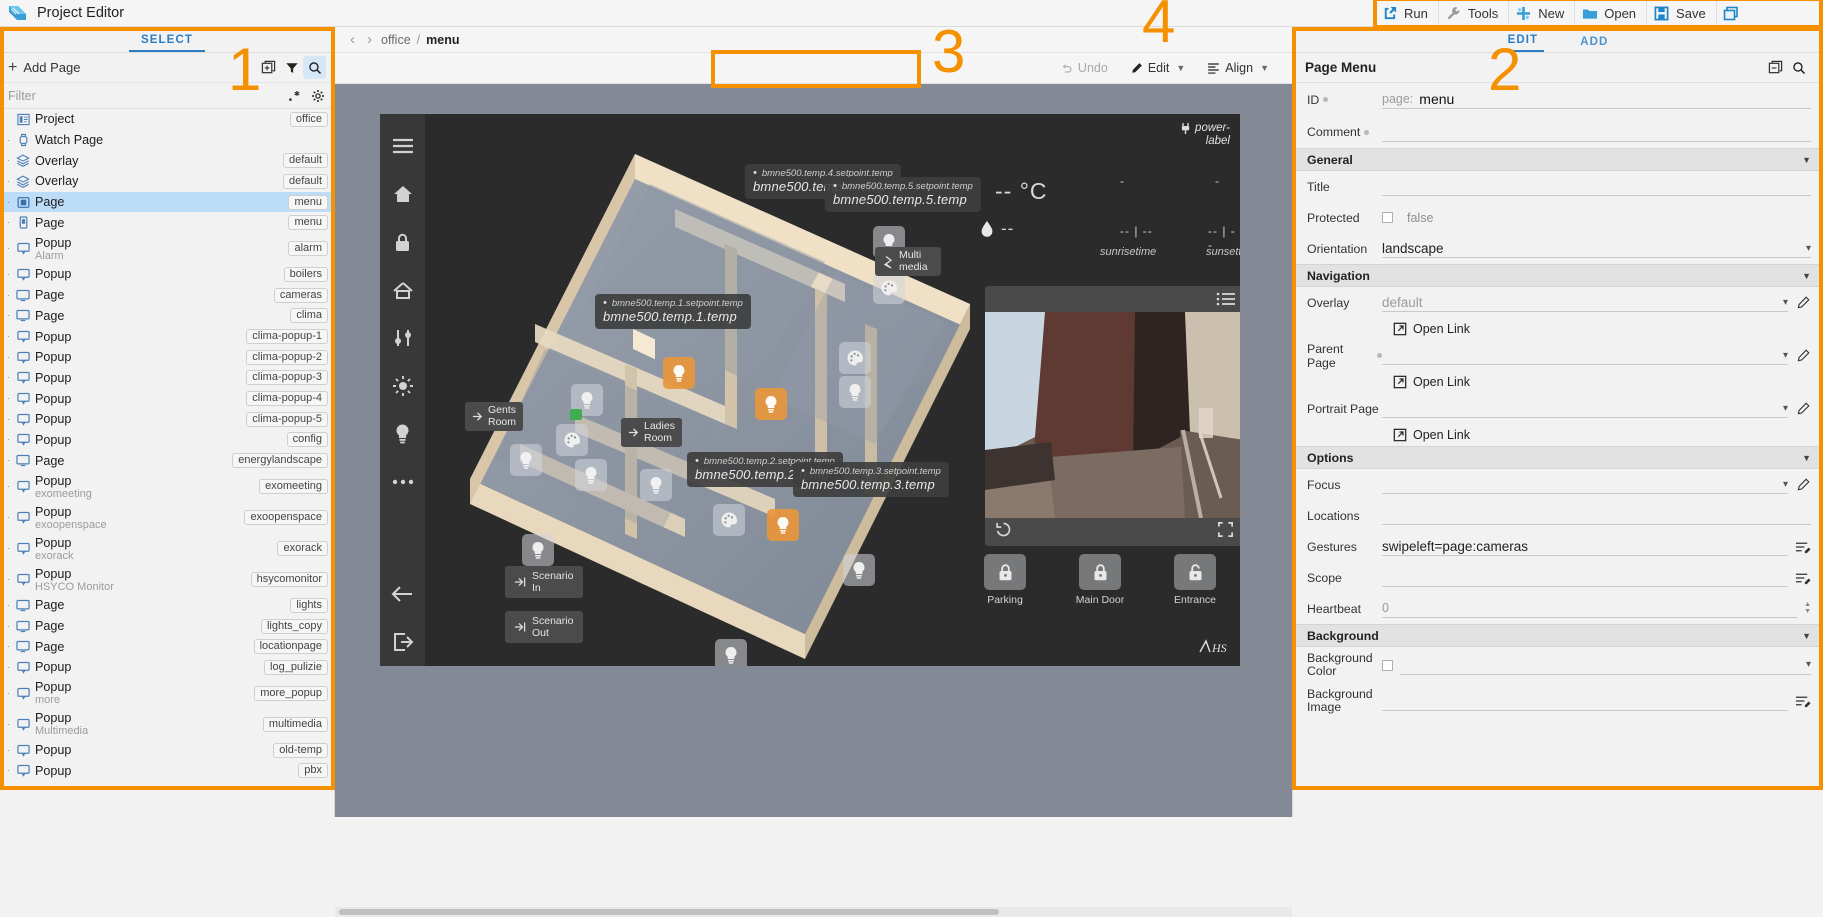 The width and height of the screenshot is (1823, 917). I want to click on section-options: Options ▼, so click(1558, 457).